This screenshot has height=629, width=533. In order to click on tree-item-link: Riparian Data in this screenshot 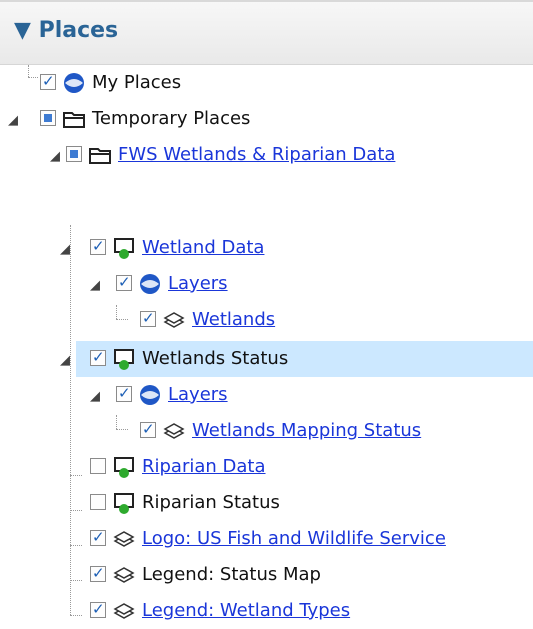, I will do `click(204, 466)`.